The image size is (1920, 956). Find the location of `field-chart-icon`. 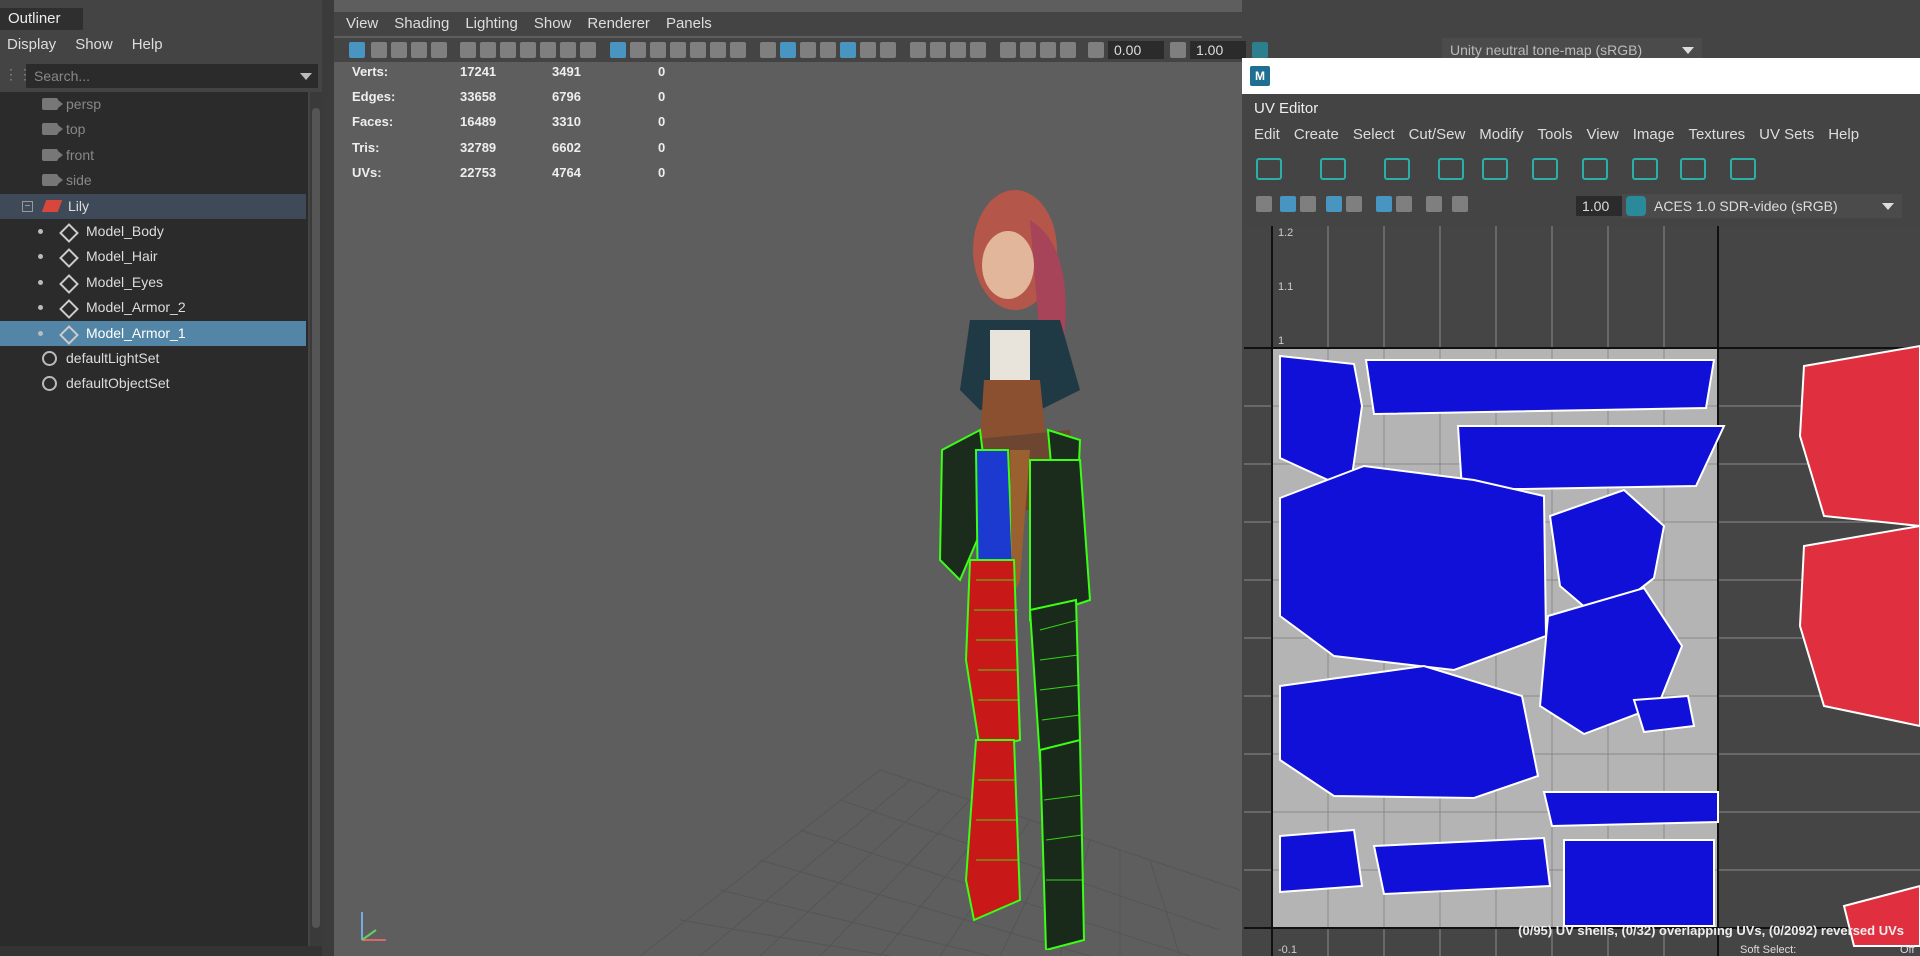

field-chart-icon is located at coordinates (698, 50).